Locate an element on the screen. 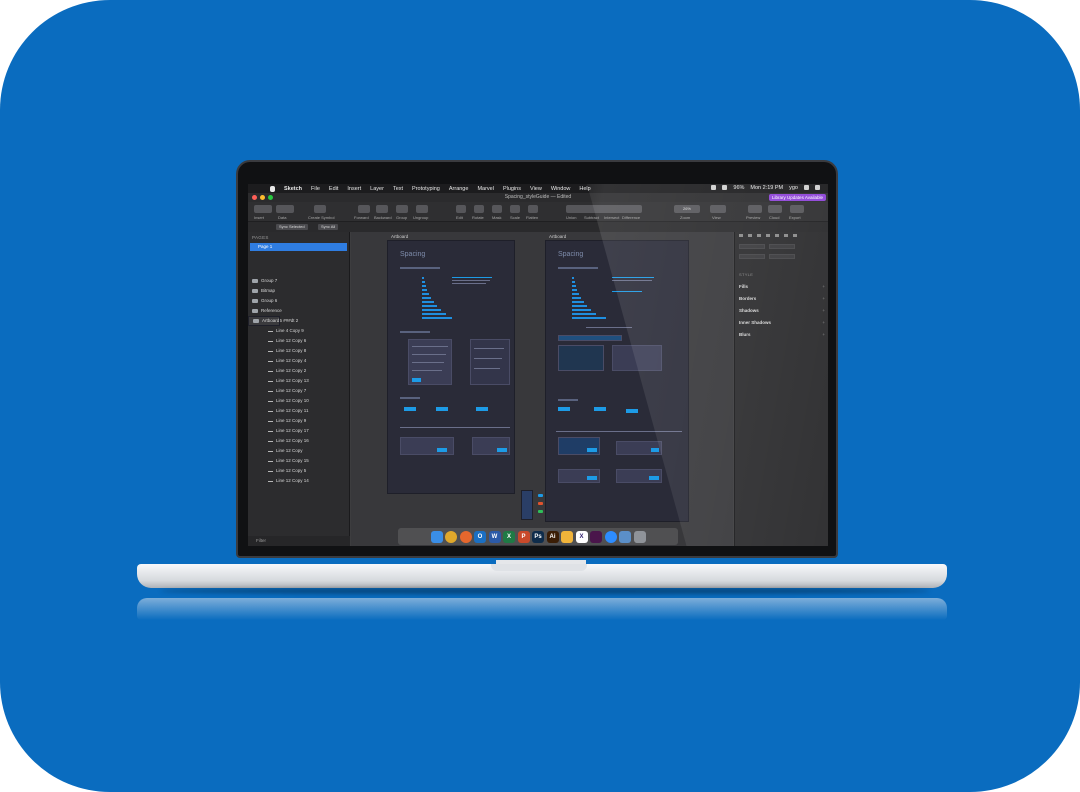 The height and width of the screenshot is (792, 1080). scale-button is located at coordinates (515, 209).